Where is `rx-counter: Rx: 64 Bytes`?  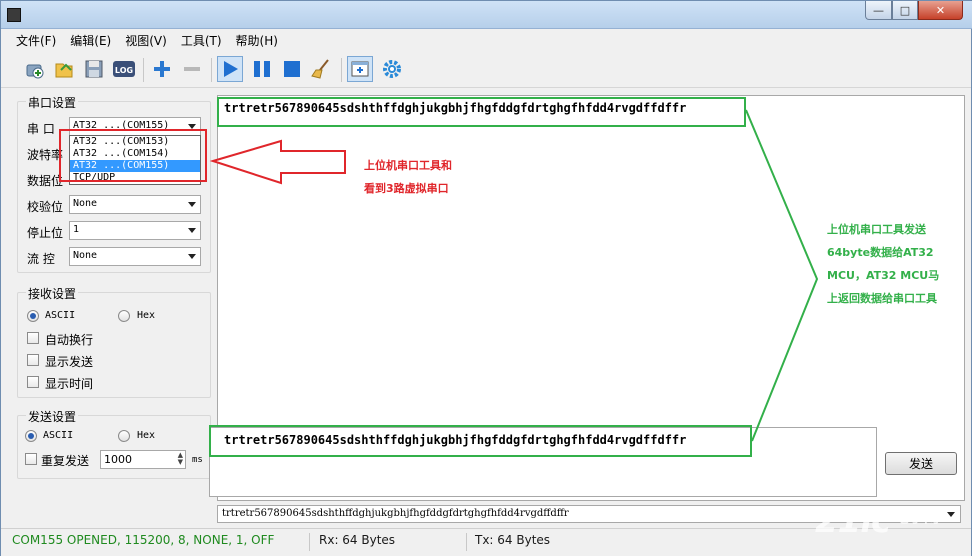 rx-counter: Rx: 64 Bytes is located at coordinates (357, 540).